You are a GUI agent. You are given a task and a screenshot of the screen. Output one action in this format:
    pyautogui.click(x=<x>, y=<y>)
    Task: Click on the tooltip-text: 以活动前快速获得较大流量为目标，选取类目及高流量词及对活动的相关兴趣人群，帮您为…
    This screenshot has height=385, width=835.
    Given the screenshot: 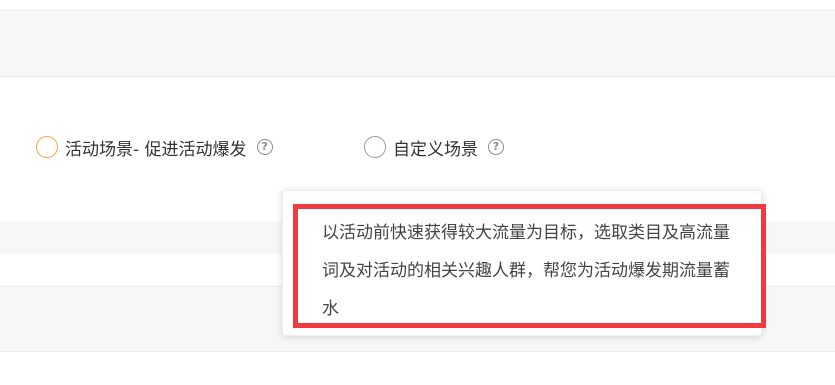 What is the action you would take?
    pyautogui.click(x=526, y=271)
    